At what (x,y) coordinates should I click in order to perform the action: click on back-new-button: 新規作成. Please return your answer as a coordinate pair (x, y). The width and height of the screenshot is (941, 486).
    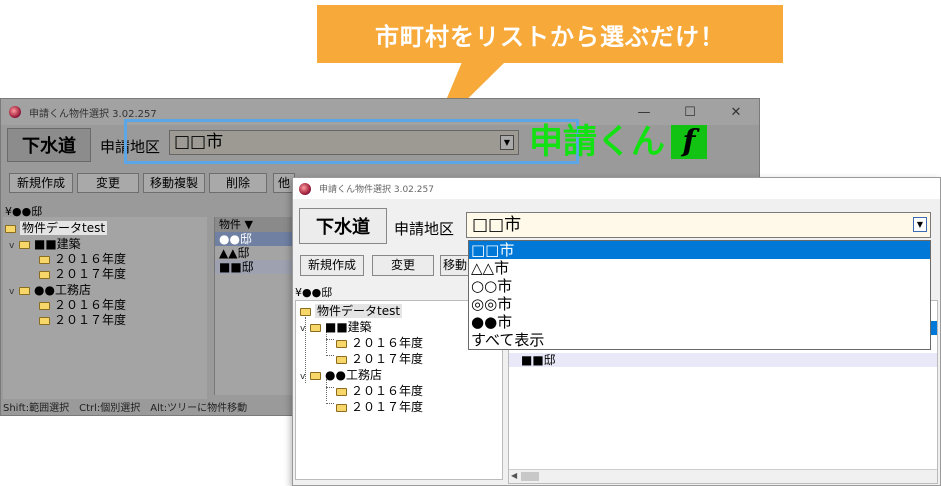
    Looking at the image, I should click on (41, 183).